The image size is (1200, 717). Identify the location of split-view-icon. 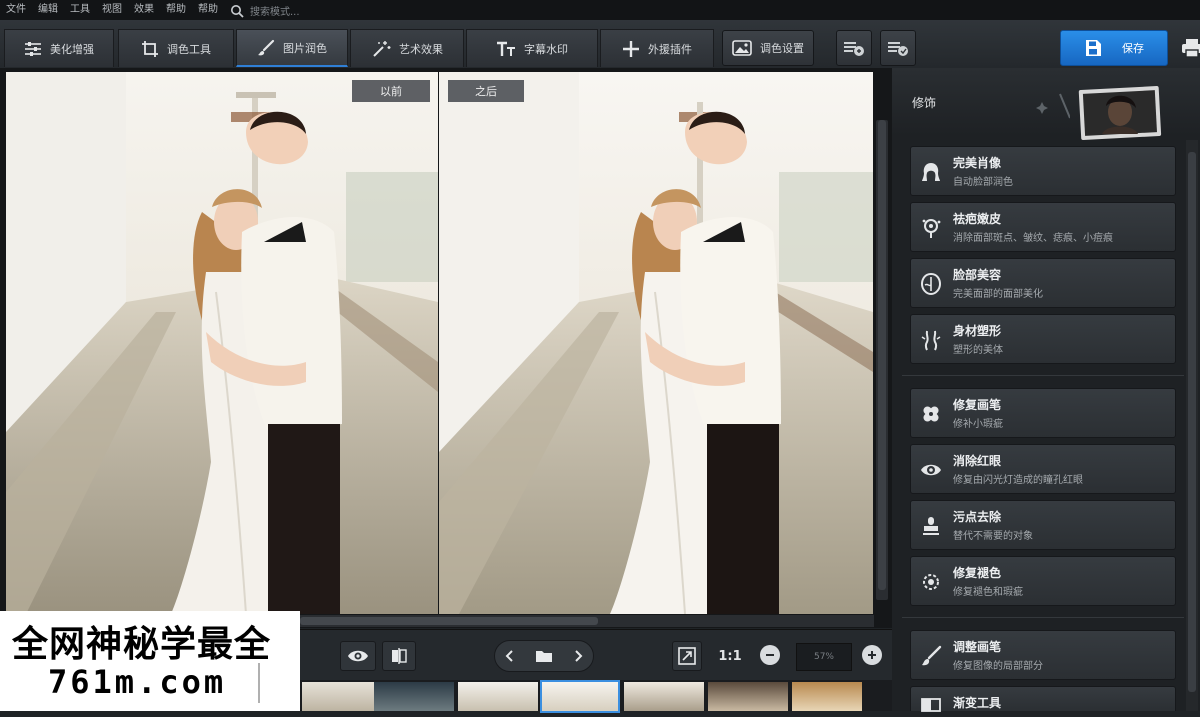
(399, 656).